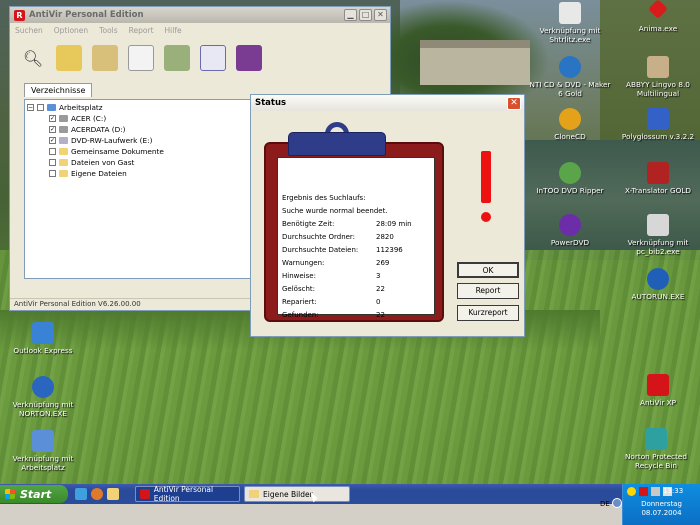 The height and width of the screenshot is (525, 700). What do you see at coordinates (570, 173) in the screenshot?
I see `dvd-ripper-icon` at bounding box center [570, 173].